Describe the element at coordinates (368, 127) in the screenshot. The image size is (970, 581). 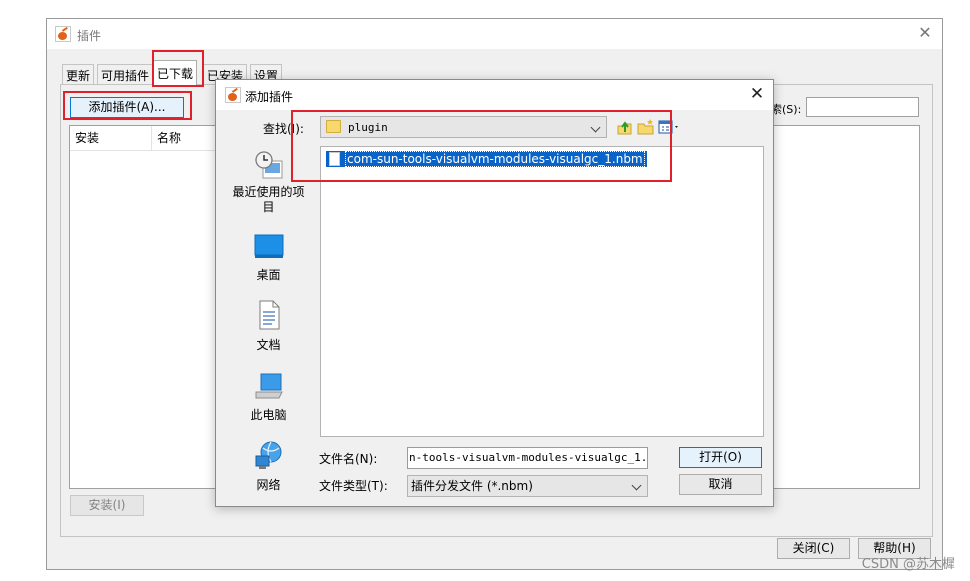
I see `look-in-value: plugin` at that location.